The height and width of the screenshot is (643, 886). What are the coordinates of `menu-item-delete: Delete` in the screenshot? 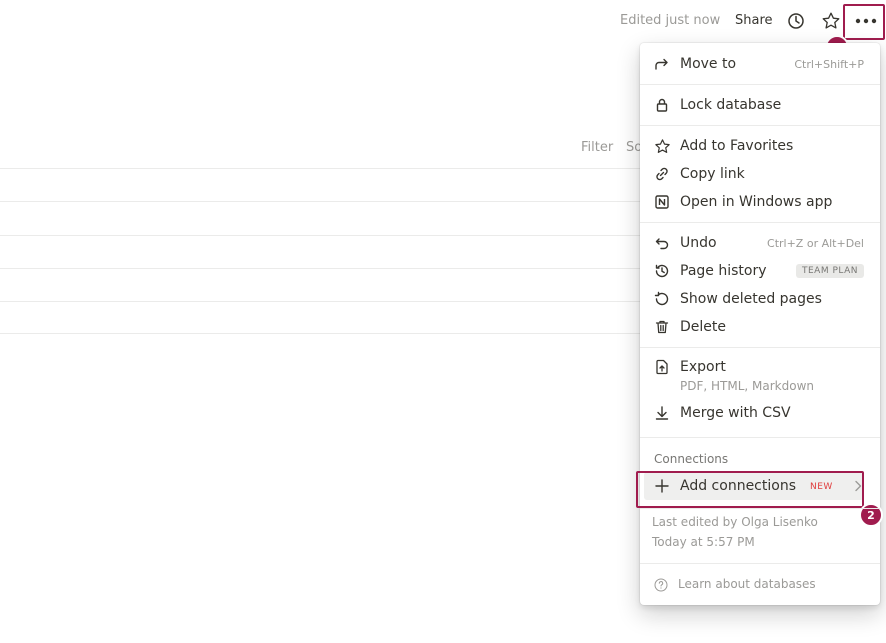 It's located at (760, 327).